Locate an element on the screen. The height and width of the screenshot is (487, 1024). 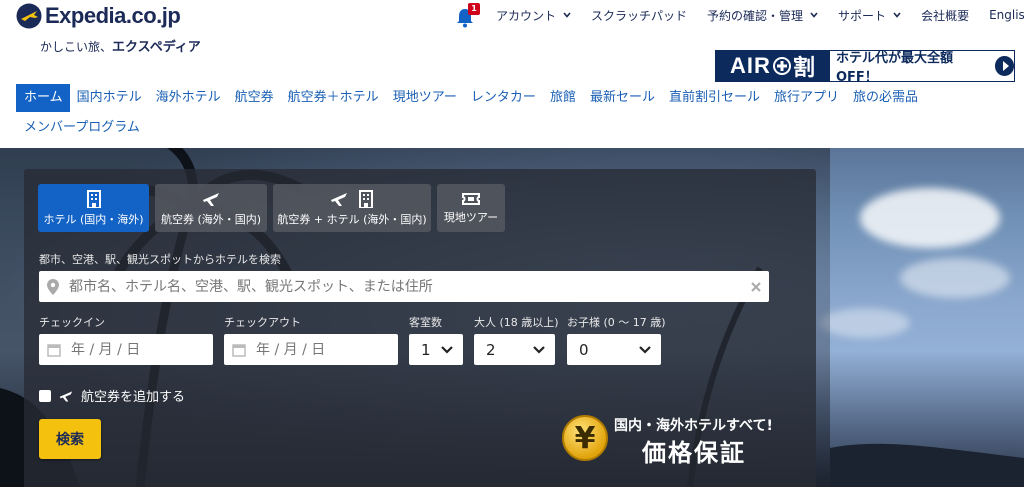
tab-hotels: ホテル (国内・海外) is located at coordinates (93, 208).